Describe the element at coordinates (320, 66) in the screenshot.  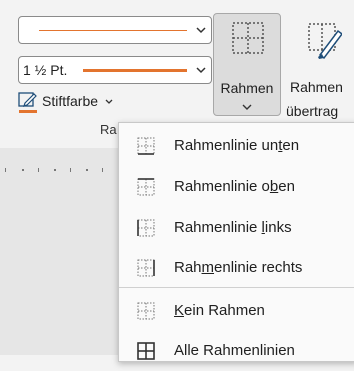
I see `border-painter-button: Rahmen übertrag` at that location.